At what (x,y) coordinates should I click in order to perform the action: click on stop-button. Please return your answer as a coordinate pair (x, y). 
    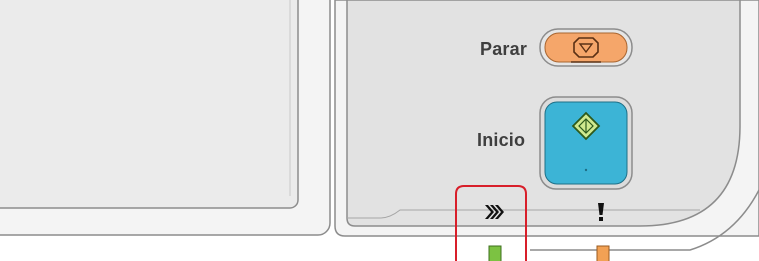
    Looking at the image, I should click on (586, 47).